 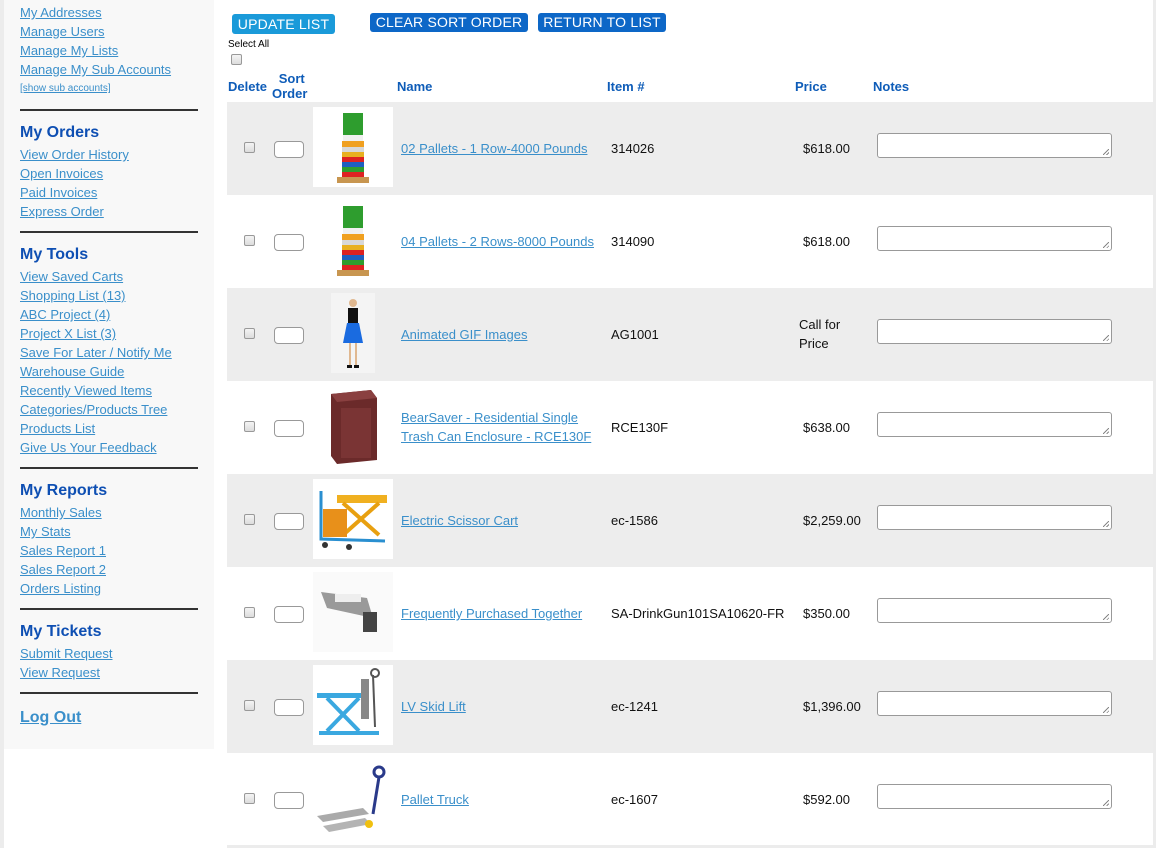 What do you see at coordinates (109, 550) in the screenshot?
I see `sidebar-link-sales-report-1: Sales Report 1` at bounding box center [109, 550].